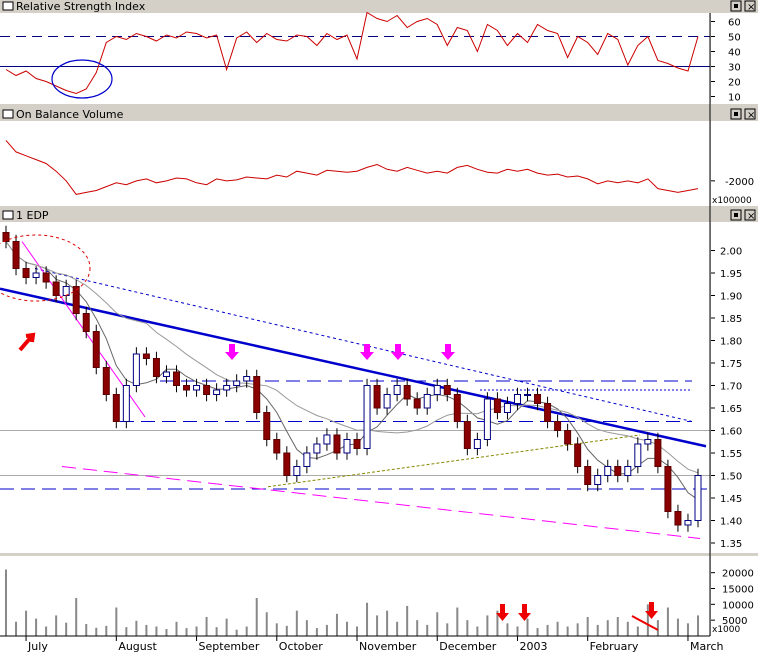 This screenshot has width=758, height=653. I want to click on price-tick-label: 1.35, so click(731, 544).